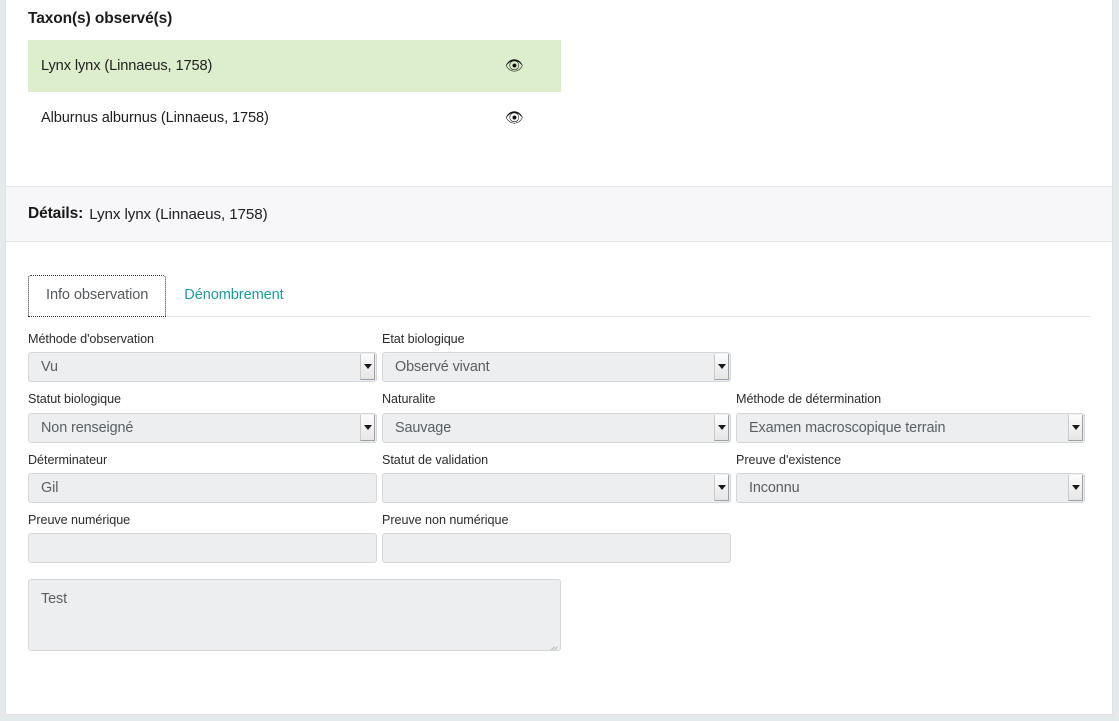 This screenshot has width=1119, height=721. I want to click on field-label: Preuve d'existence, so click(789, 459).